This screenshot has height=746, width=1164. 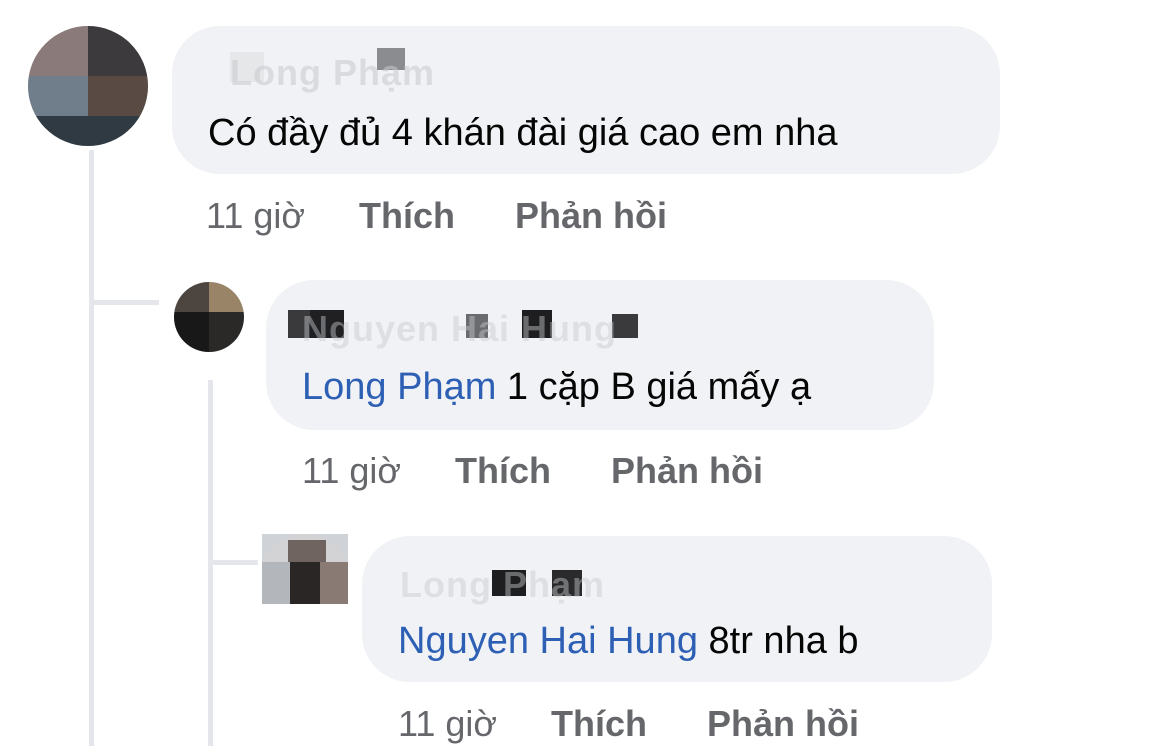 I want to click on comment-body: 8tr nha b, so click(x=778, y=641).